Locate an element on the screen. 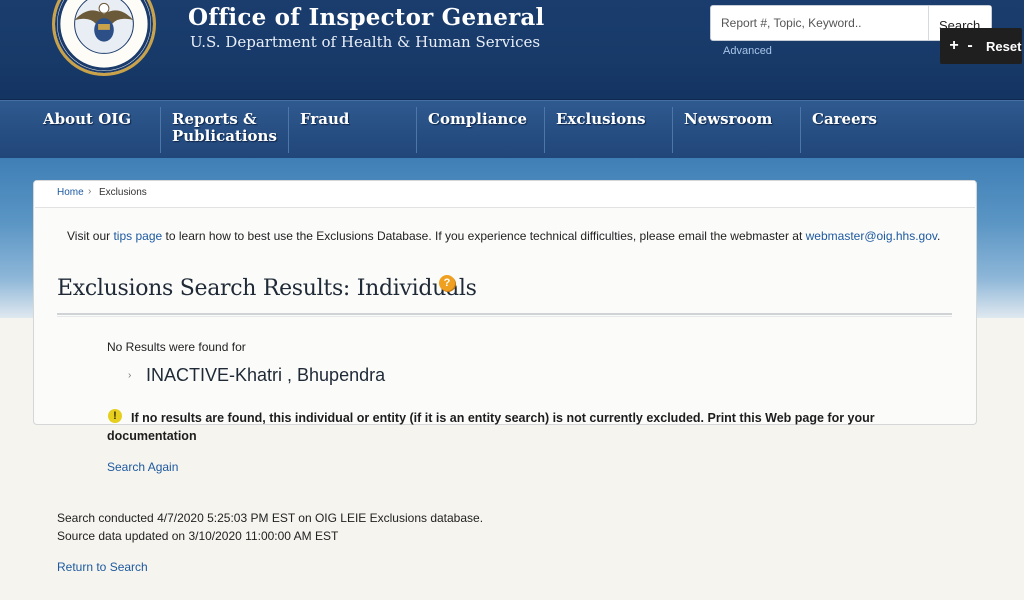 The image size is (1024, 600). oig-seal-logo is located at coordinates (104, 38).